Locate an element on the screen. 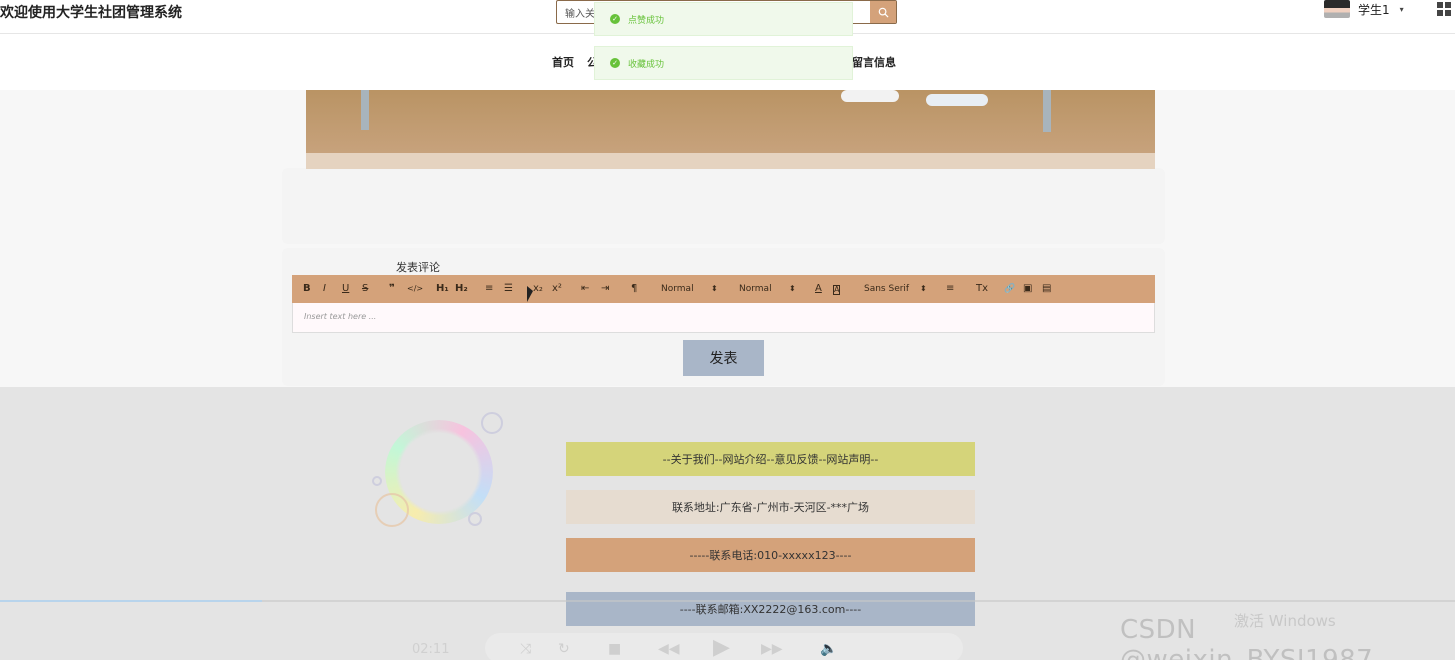  toast-text: 收藏成功 is located at coordinates (646, 64).